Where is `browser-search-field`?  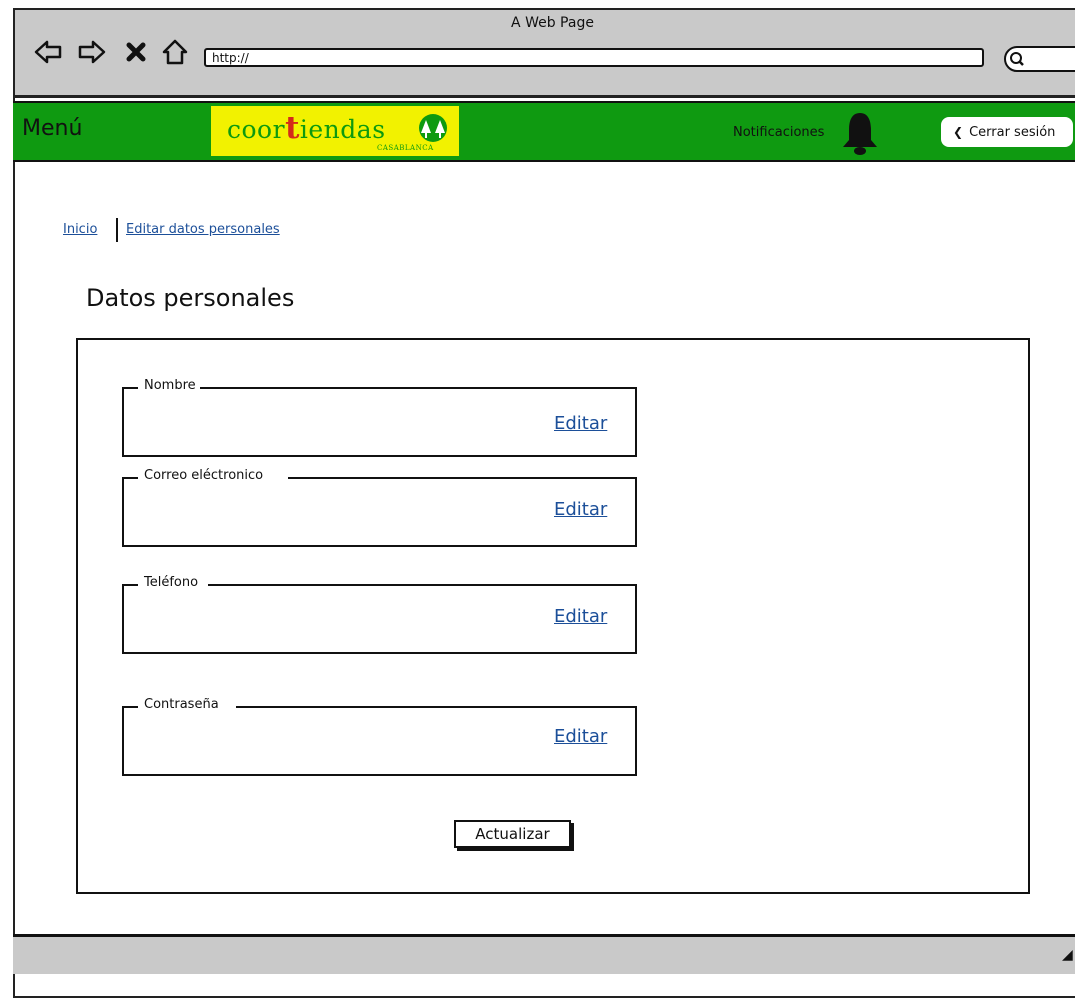 browser-search-field is located at coordinates (1039, 59).